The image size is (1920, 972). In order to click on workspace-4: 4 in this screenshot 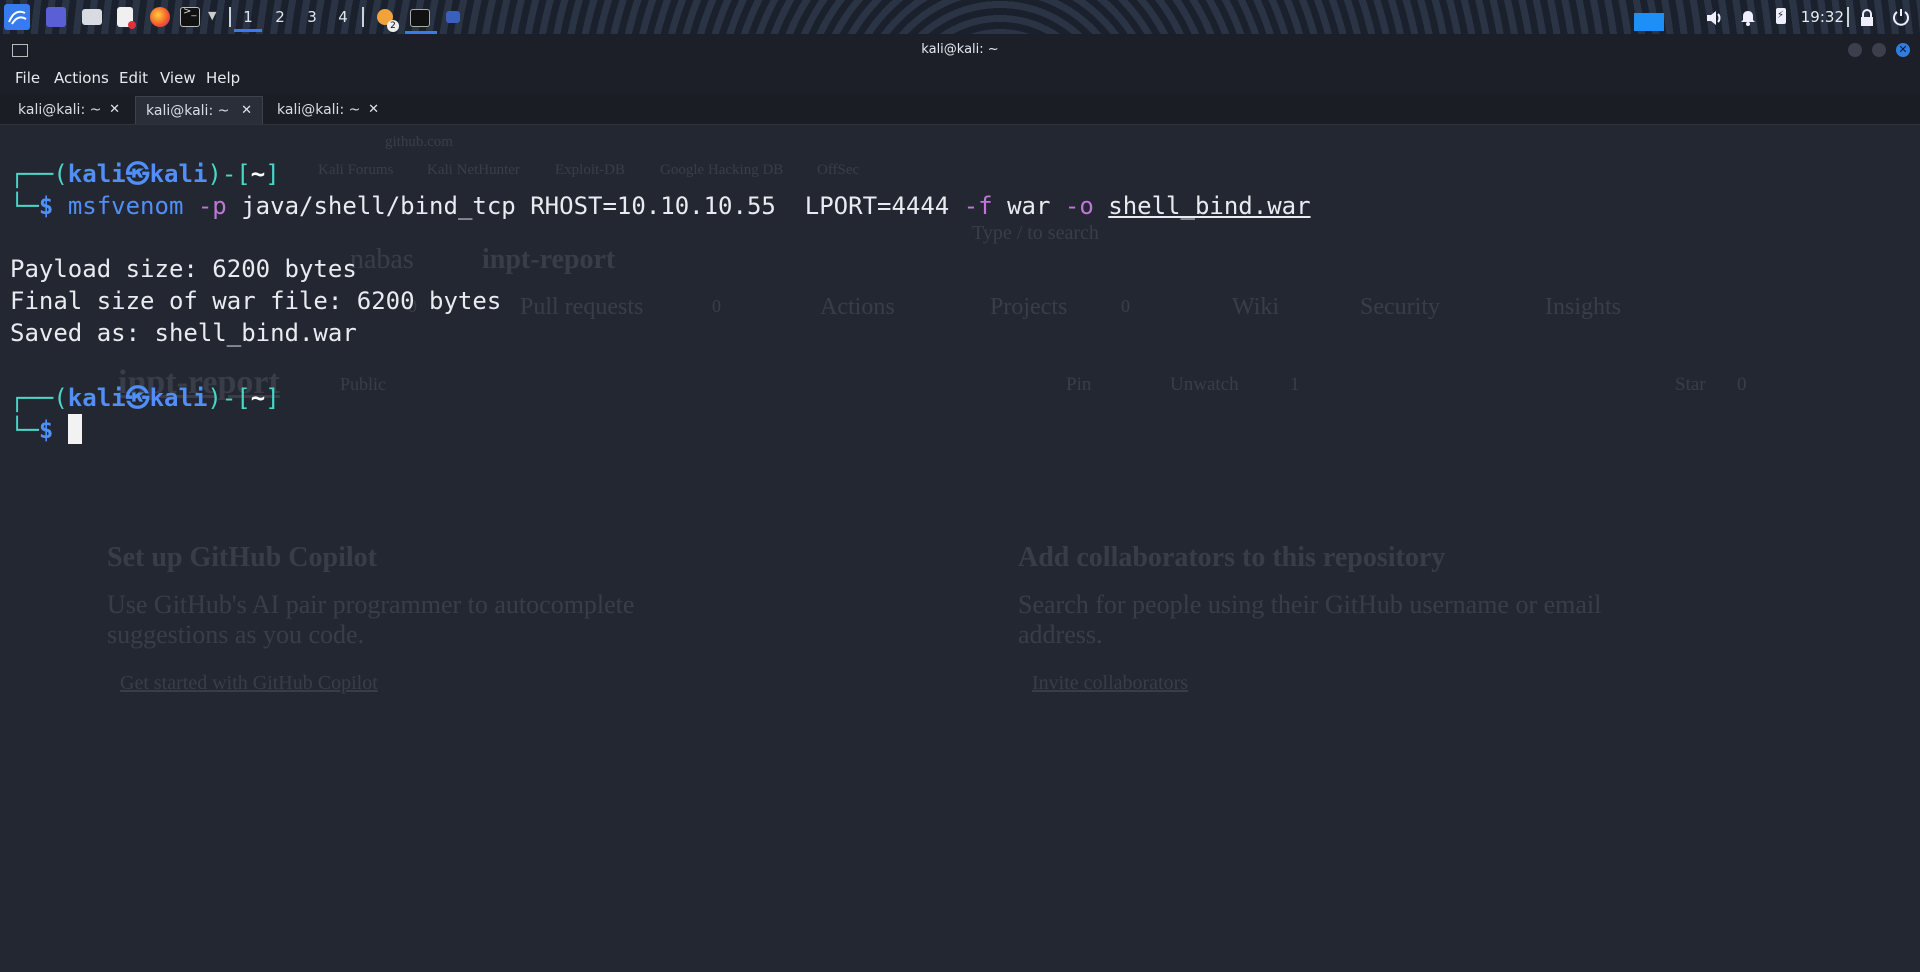, I will do `click(343, 17)`.